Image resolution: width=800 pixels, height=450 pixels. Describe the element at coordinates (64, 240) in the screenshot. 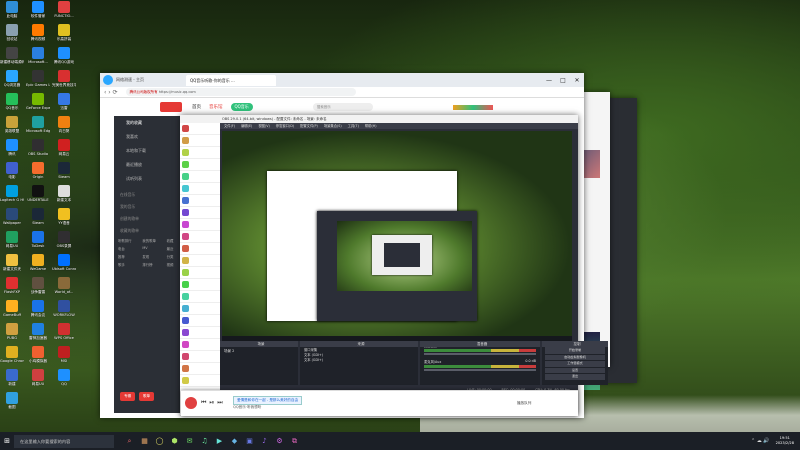

I see `desktop-icon: OBS录屏` at that location.